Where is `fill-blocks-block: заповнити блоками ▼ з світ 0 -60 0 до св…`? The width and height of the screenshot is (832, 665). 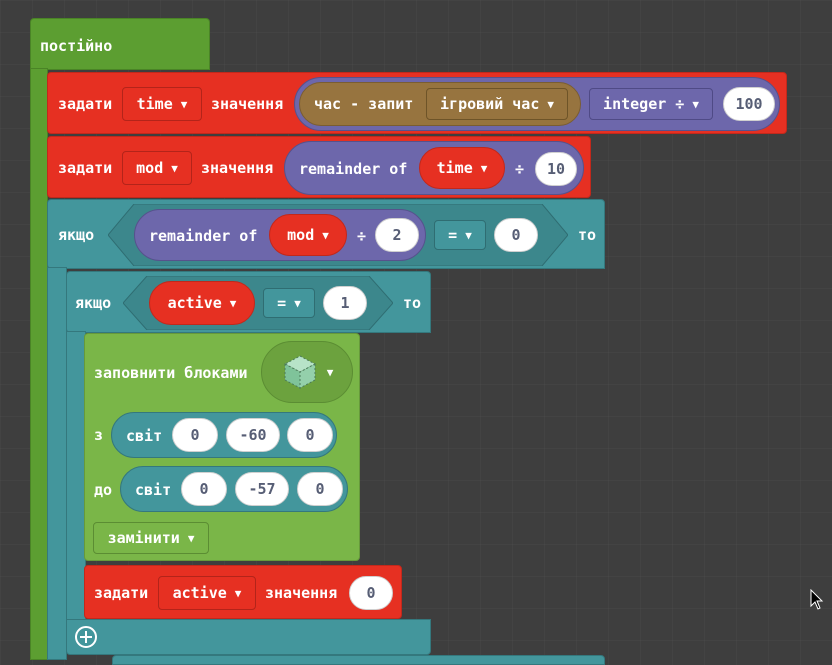
fill-blocks-block: заповнити блоками ▼ з світ 0 -60 0 до св… is located at coordinates (222, 447).